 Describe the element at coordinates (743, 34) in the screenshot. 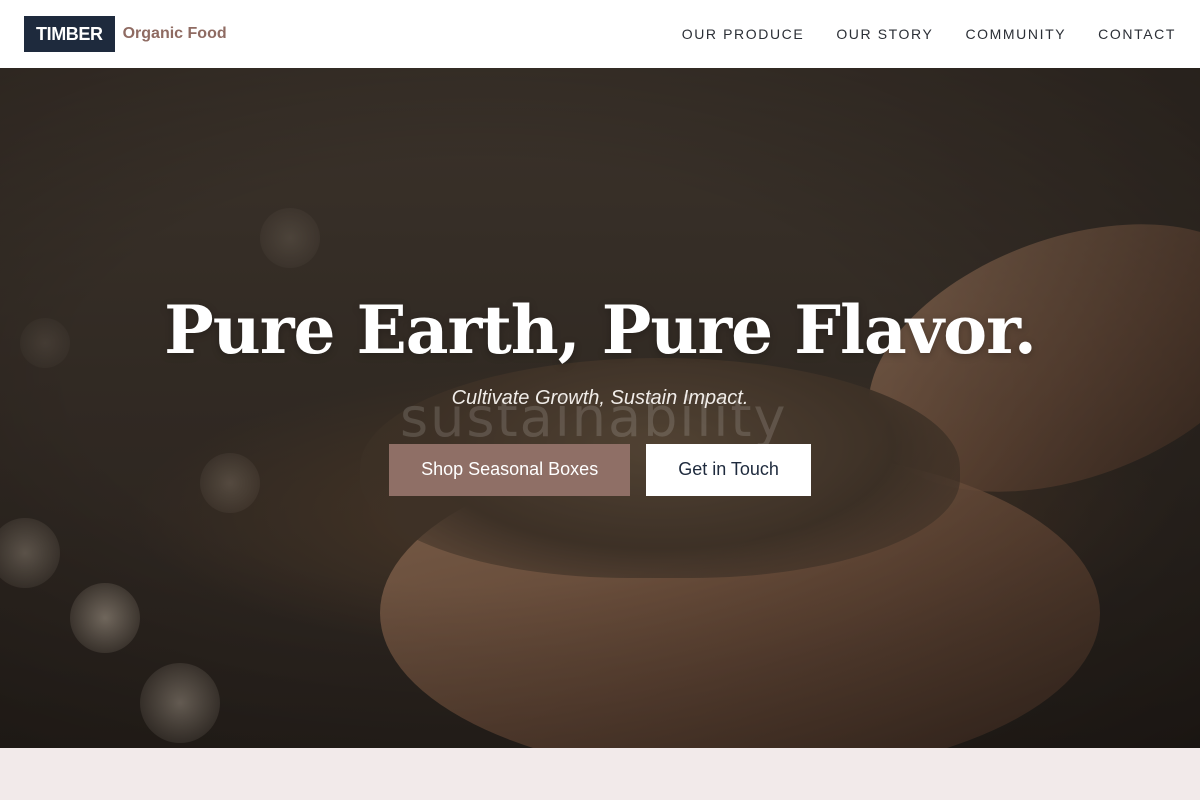

I see `nav-item-our-produce: OUR PRODUCE` at that location.